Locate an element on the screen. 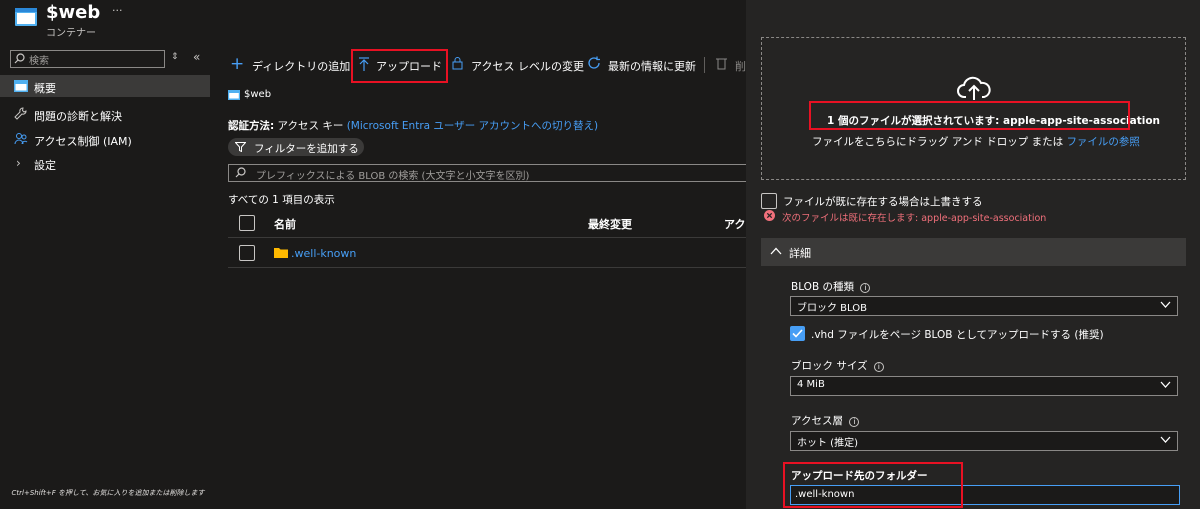 This screenshot has width=1200, height=509. table-row: .well-known is located at coordinates (489, 254).